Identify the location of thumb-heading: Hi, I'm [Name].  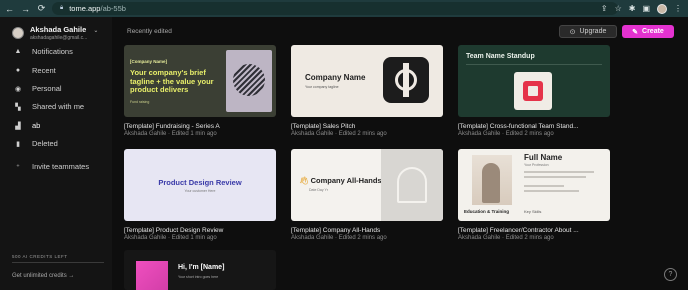
(201, 267).